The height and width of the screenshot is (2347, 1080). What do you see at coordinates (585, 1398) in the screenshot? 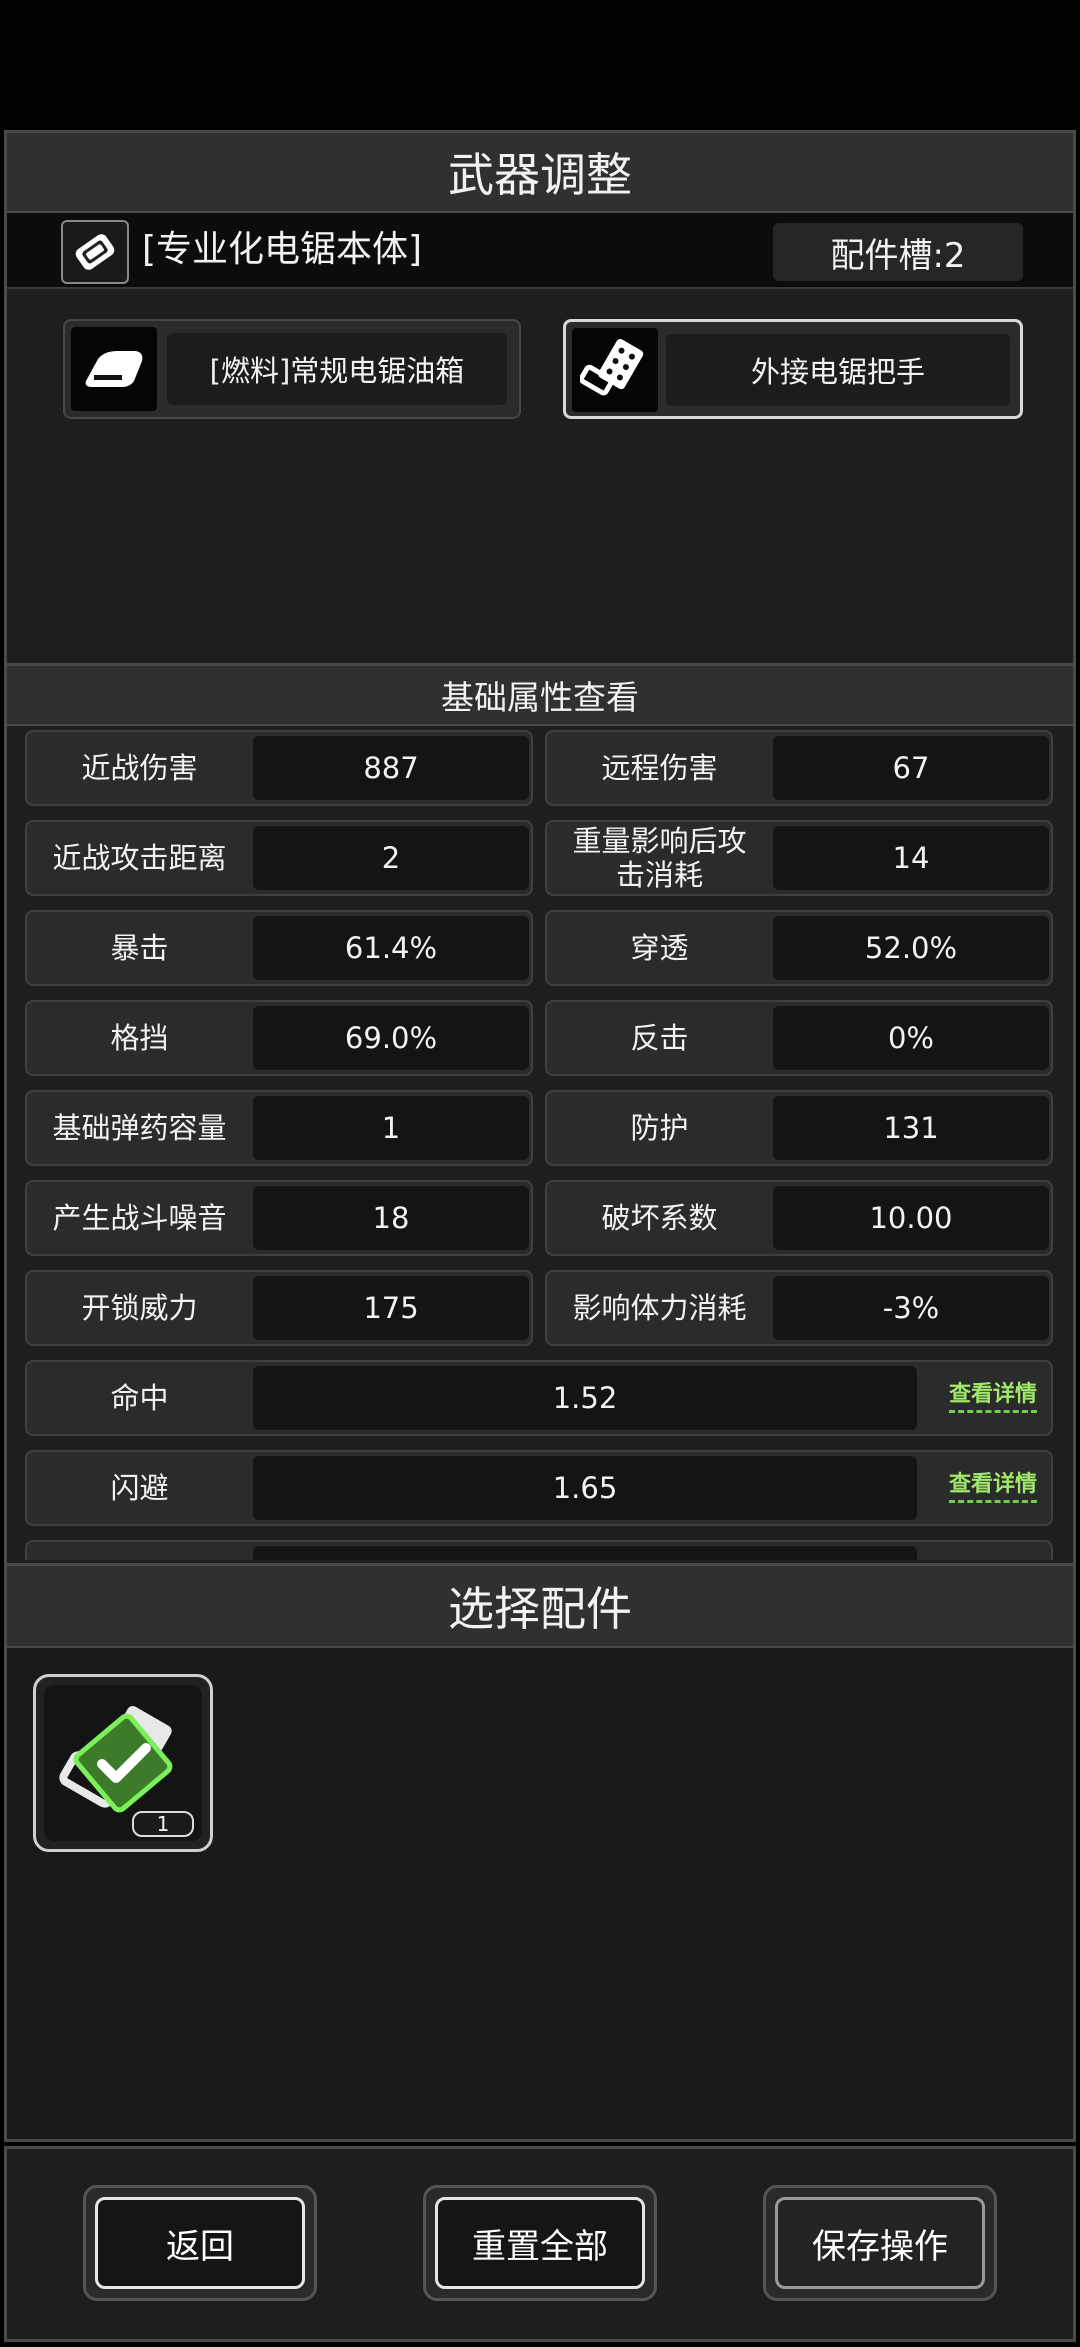
I see `attr-value: 1.52` at bounding box center [585, 1398].